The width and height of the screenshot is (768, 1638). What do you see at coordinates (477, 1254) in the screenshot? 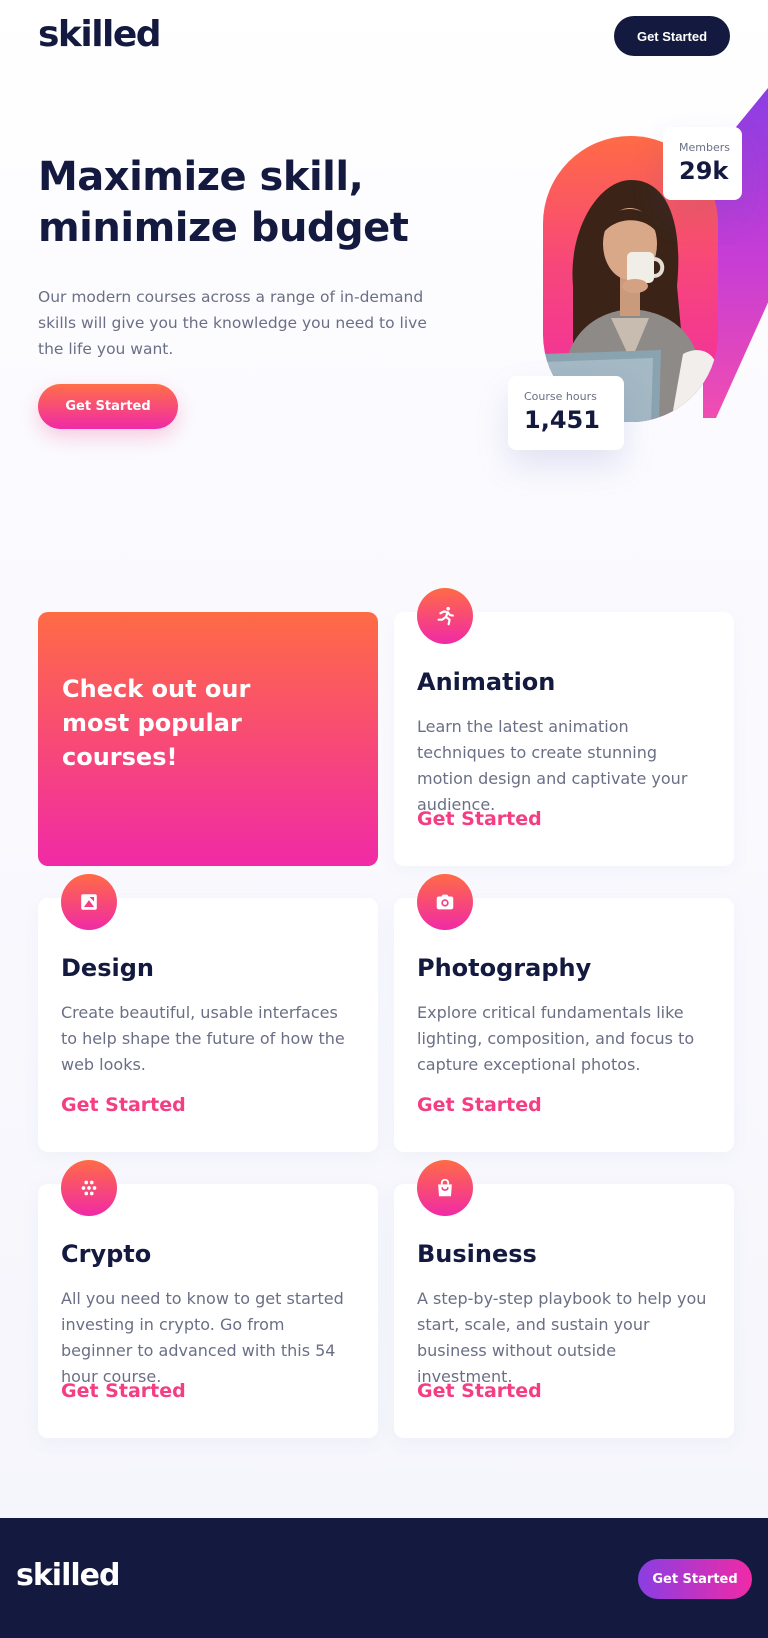
I see `course-title: Business` at bounding box center [477, 1254].